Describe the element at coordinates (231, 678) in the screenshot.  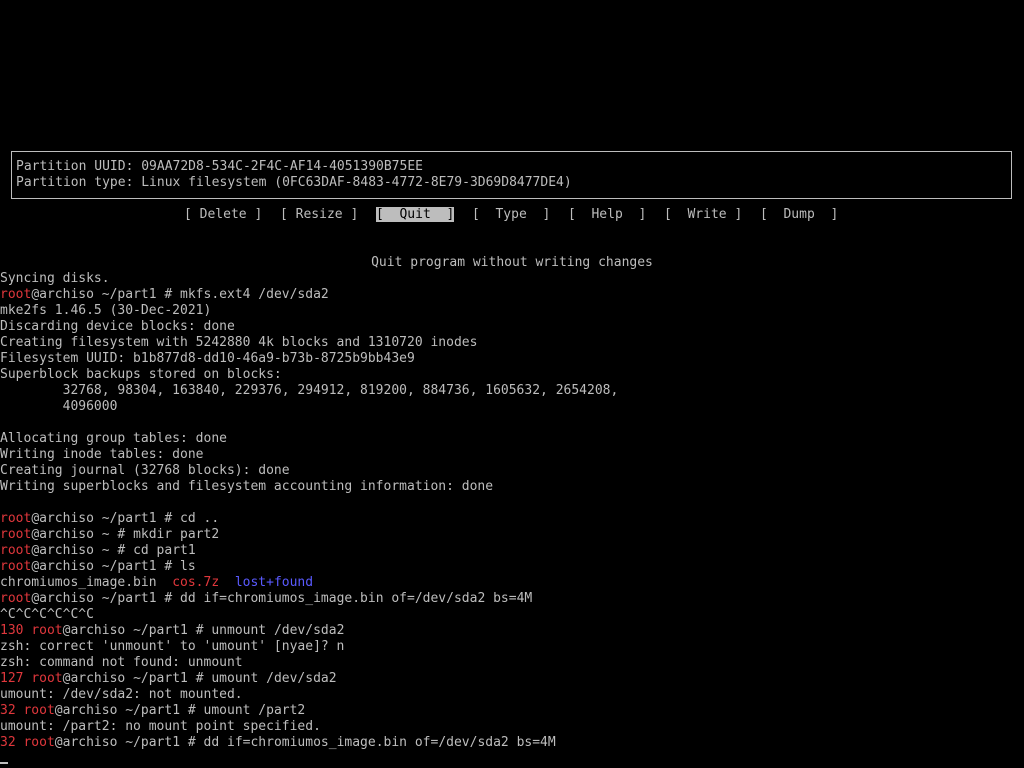
I see `prompt-command: ~/part1 # umount /dev/sda2` at that location.